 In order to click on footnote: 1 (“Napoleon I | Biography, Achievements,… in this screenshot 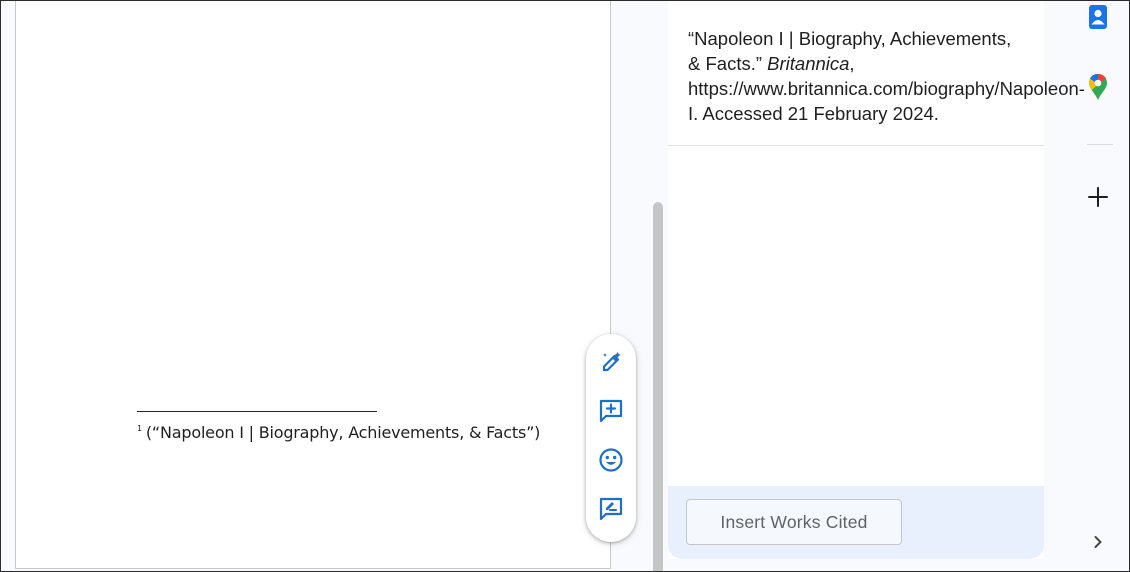, I will do `click(338, 432)`.